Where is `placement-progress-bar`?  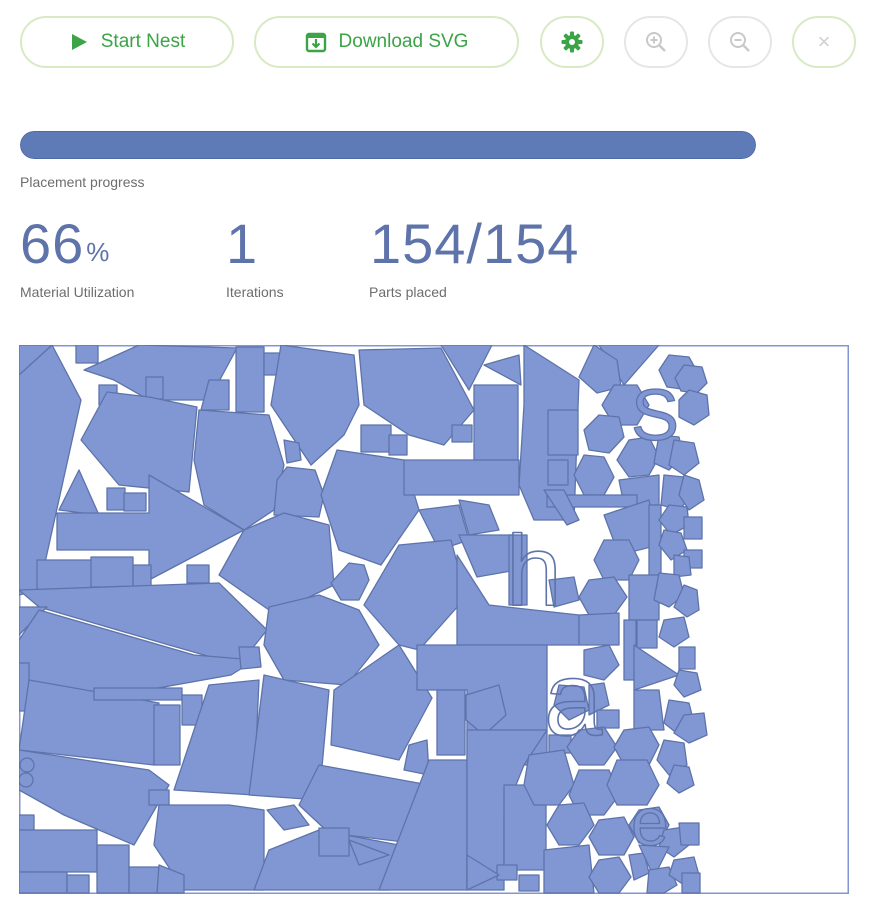 placement-progress-bar is located at coordinates (388, 145).